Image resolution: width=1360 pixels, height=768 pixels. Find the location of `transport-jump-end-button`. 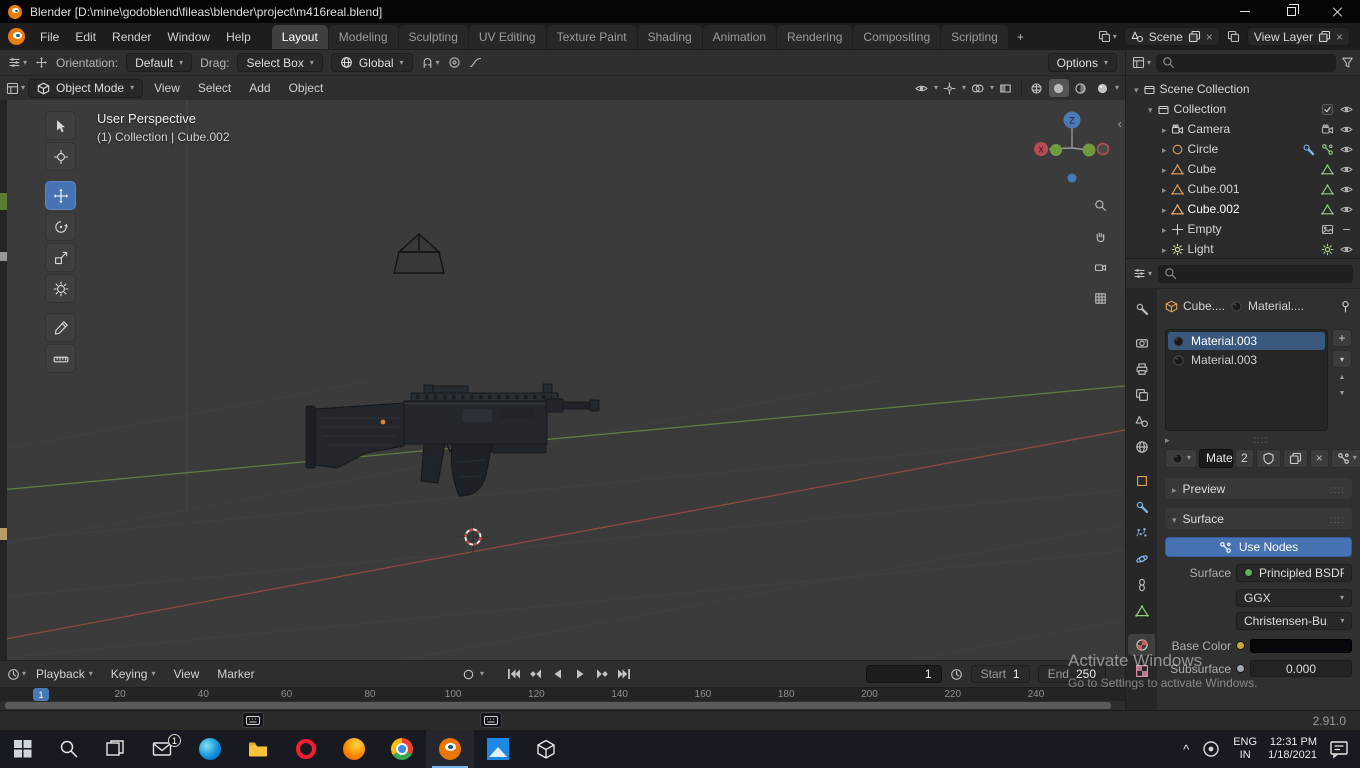

transport-jump-end-button is located at coordinates (624, 674).